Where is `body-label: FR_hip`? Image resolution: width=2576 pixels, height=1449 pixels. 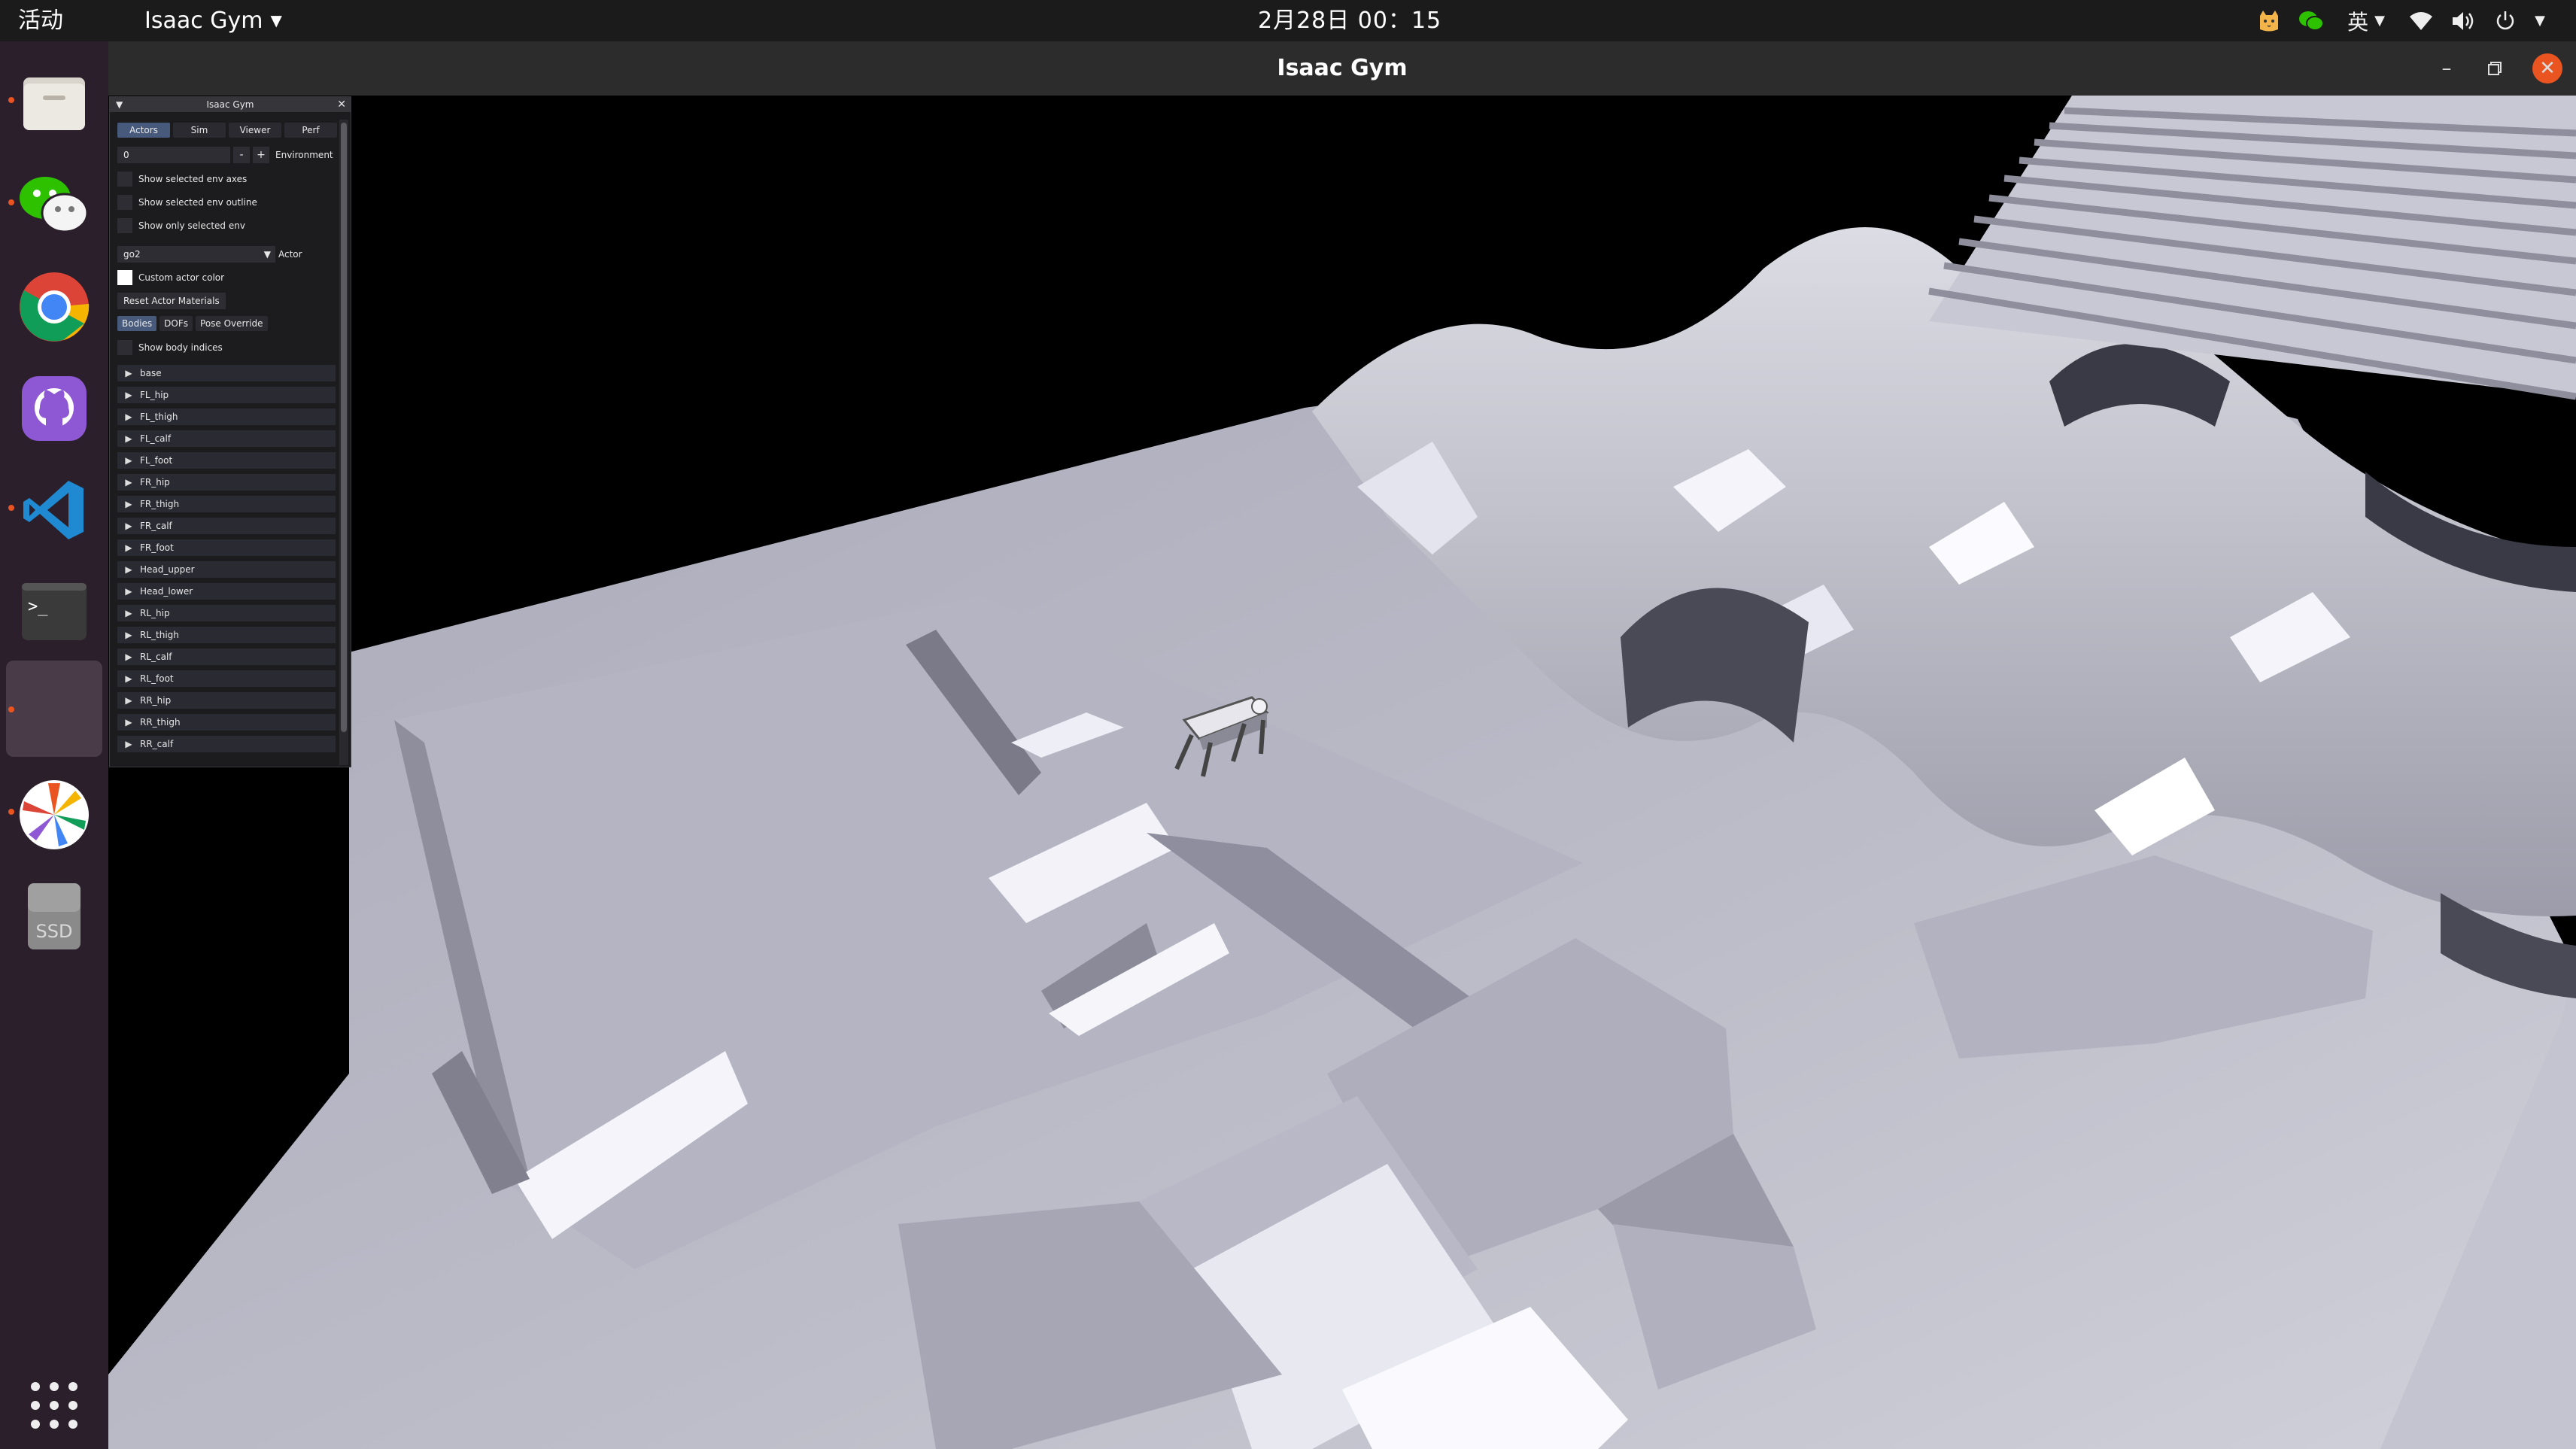 body-label: FR_hip is located at coordinates (155, 482).